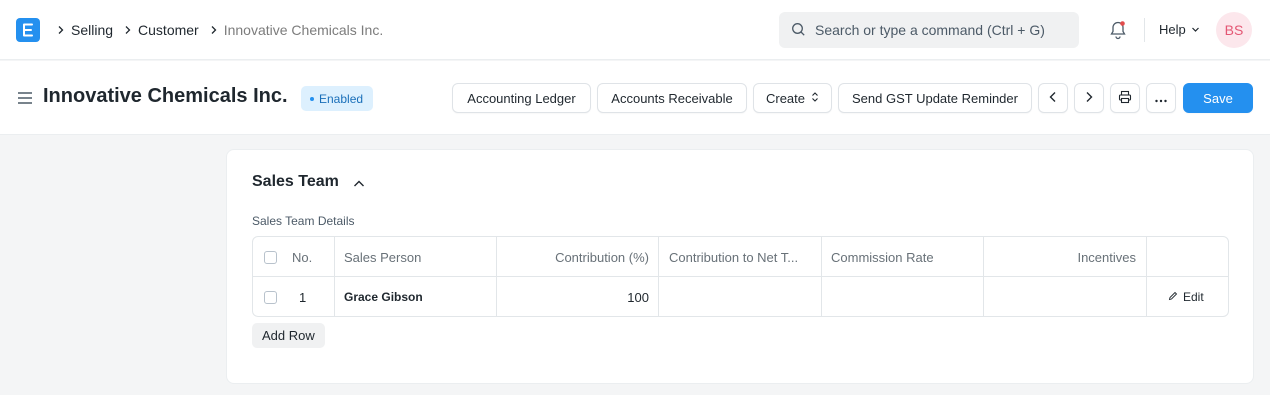 The image size is (1270, 395). I want to click on select-all-checkbox, so click(270, 257).